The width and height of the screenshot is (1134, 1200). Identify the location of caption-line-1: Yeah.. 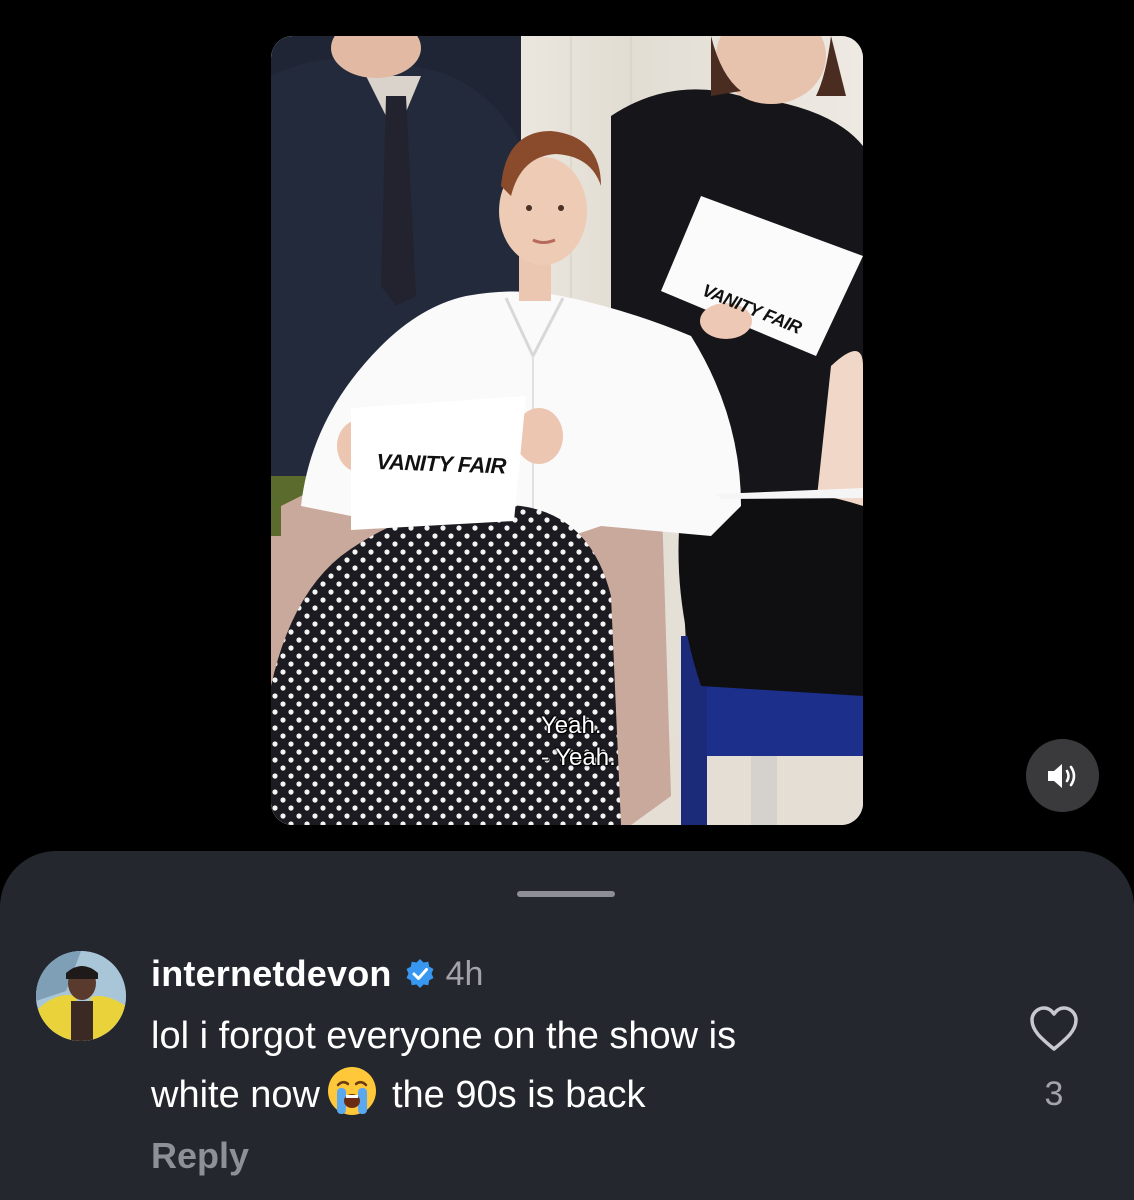
(571, 725).